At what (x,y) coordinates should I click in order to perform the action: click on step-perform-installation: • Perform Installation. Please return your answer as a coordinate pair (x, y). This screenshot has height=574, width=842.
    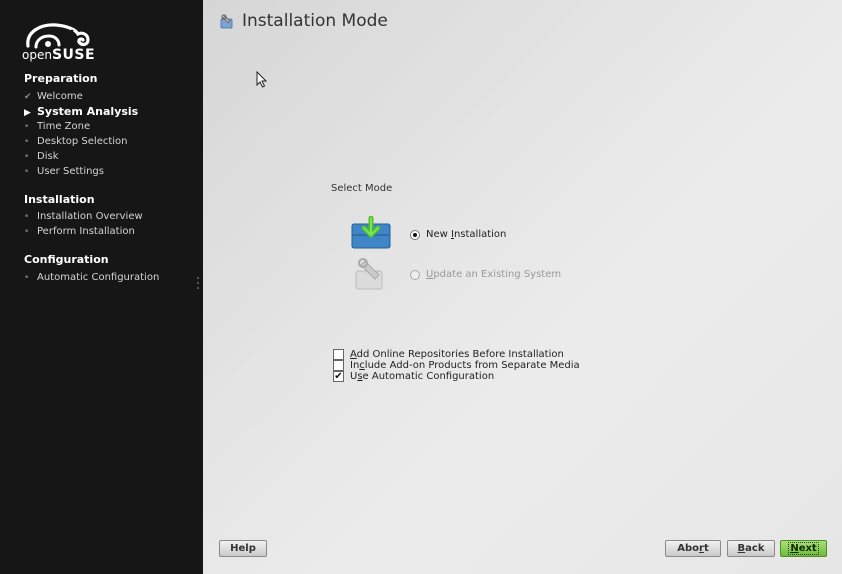
    Looking at the image, I should click on (79, 231).